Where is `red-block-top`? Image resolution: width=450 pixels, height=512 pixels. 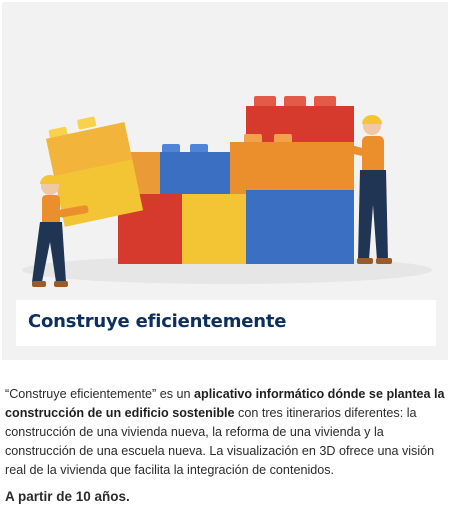
red-block-top is located at coordinates (300, 120).